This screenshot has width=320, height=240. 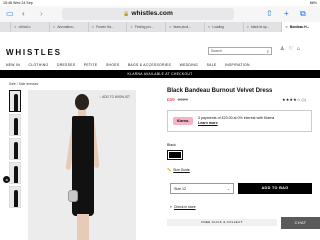 I want to click on promo-banner: KLARNA AVAILABLE AT CHECKOUT, so click(x=160, y=74).